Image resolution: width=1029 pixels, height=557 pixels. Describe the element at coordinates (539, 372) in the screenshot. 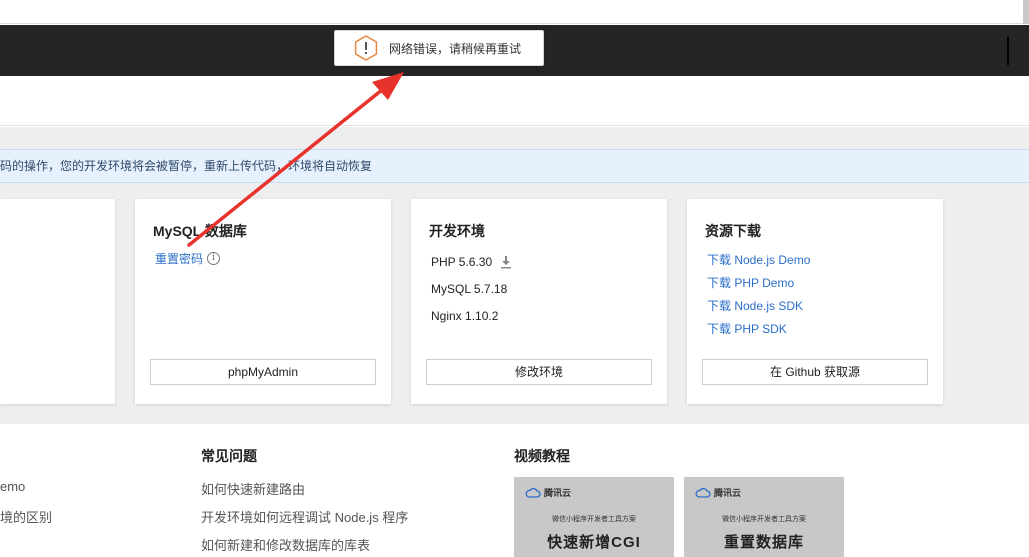

I see `modify-env-button: 修改环境` at that location.